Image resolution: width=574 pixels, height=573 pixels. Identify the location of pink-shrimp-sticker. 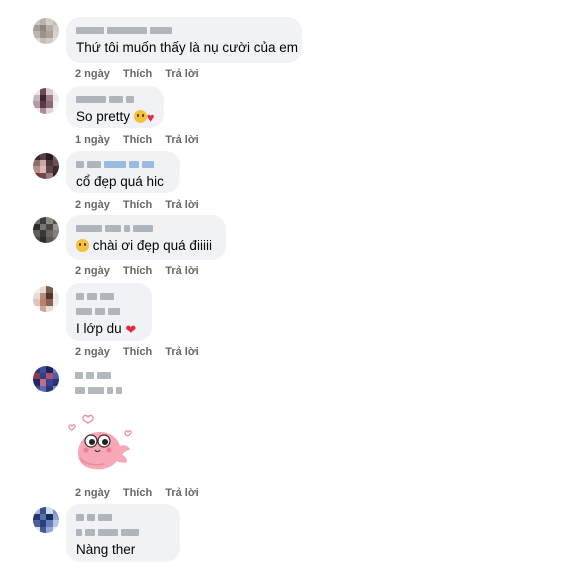
(100, 442).